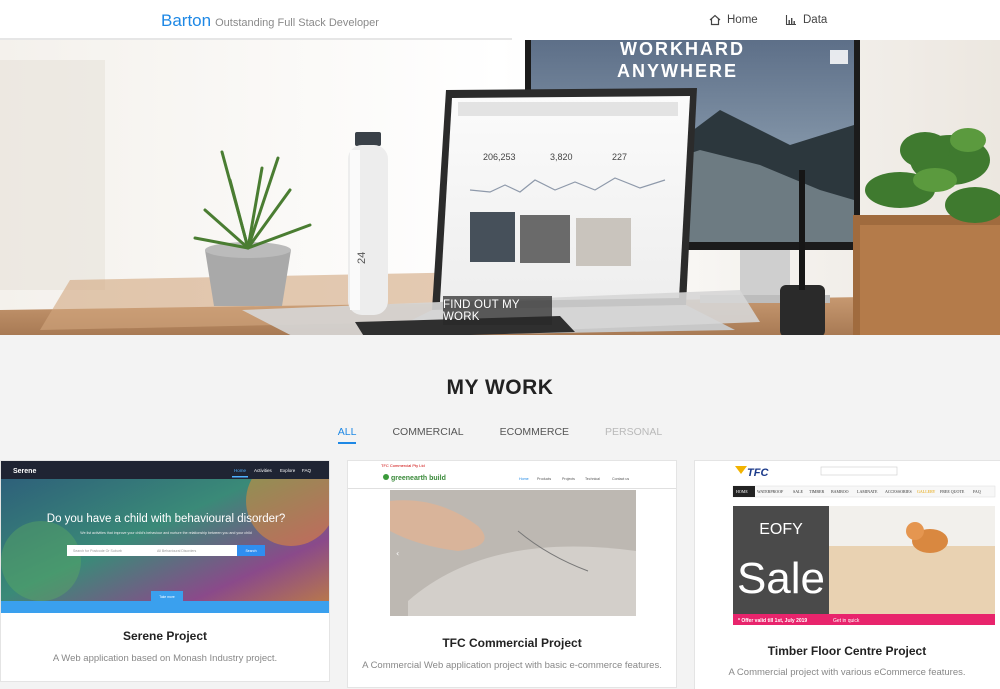 The width and height of the screenshot is (1000, 689). What do you see at coordinates (781, 578) in the screenshot?
I see `promo-main: Sale` at bounding box center [781, 578].